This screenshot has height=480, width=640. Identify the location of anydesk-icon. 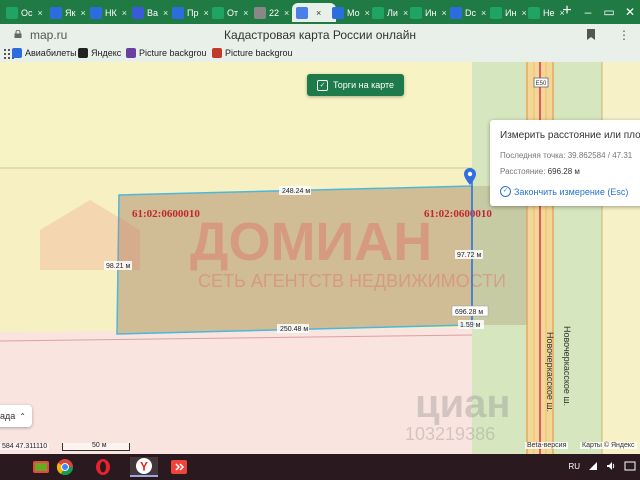
(179, 467).